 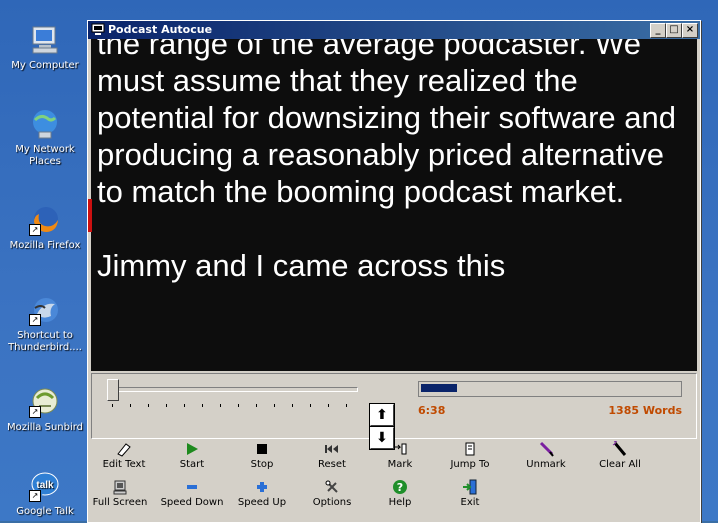 I want to click on control-panel: ⬆ ⬇ 6:38 1385 Words, so click(x=394, y=411).